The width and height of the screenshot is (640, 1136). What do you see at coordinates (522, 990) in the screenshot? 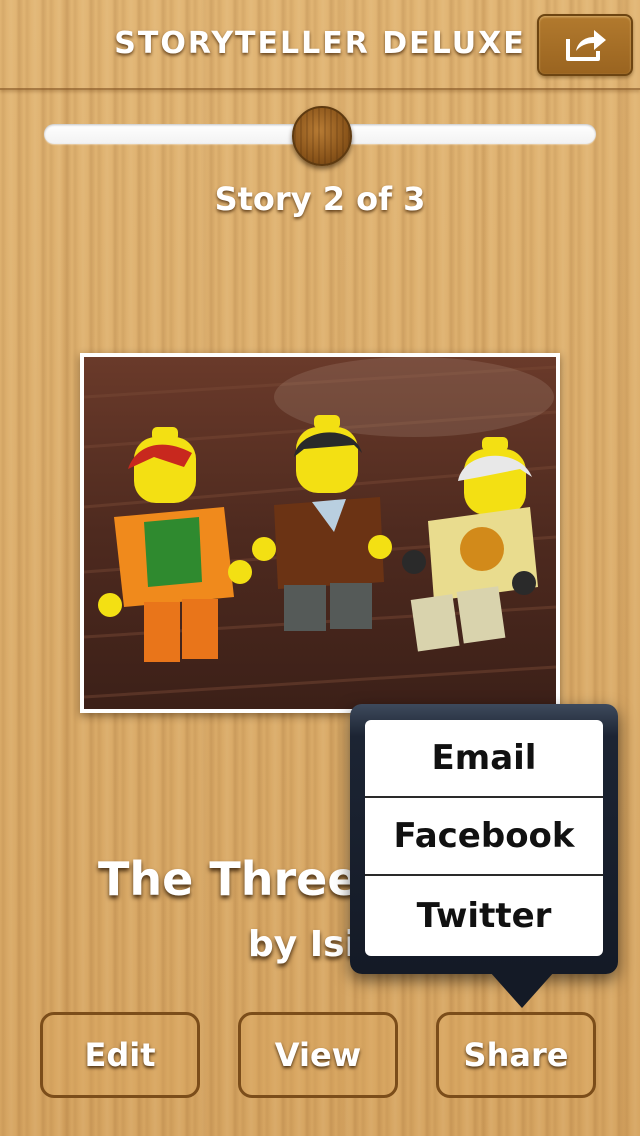
I see `share-popover-arrow` at bounding box center [522, 990].